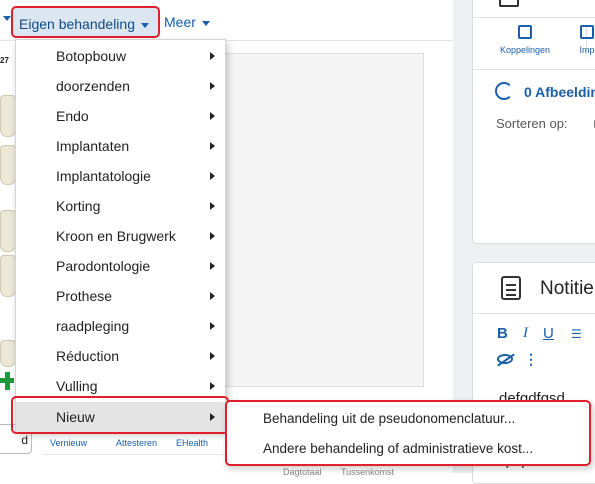  Describe the element at coordinates (525, 32) in the screenshot. I see `external-link-icon` at that location.